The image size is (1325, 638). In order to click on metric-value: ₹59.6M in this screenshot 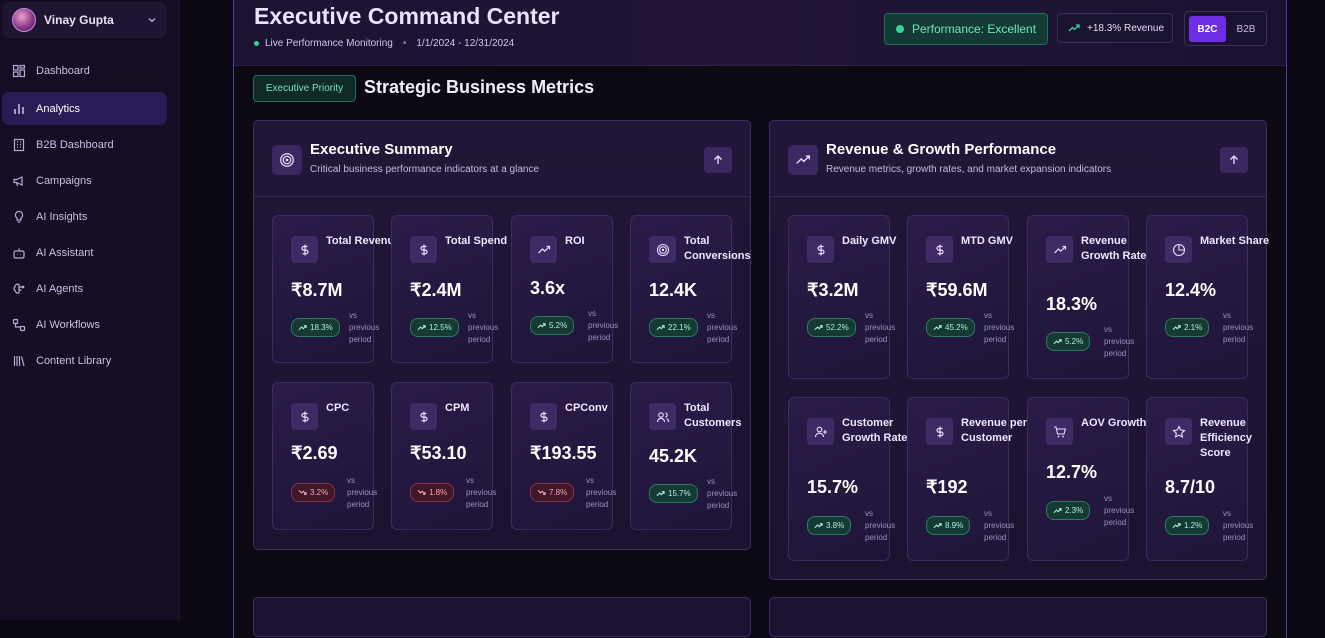, I will do `click(957, 290)`.